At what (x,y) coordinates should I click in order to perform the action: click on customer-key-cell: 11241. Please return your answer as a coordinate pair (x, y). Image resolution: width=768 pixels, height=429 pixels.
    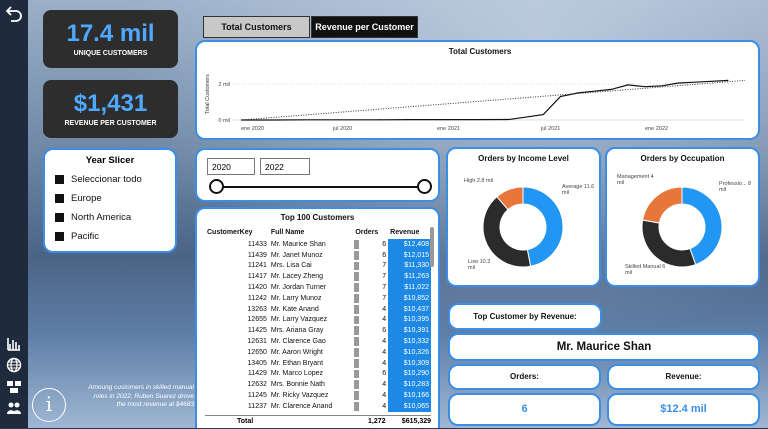
    Looking at the image, I should click on (257, 266).